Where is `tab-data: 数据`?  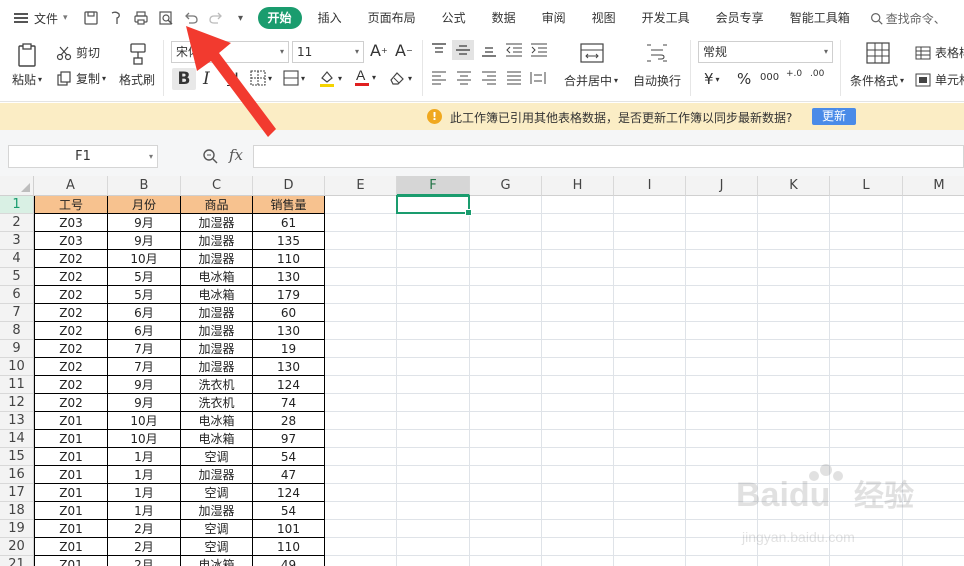
tab-data: 数据 is located at coordinates (504, 18).